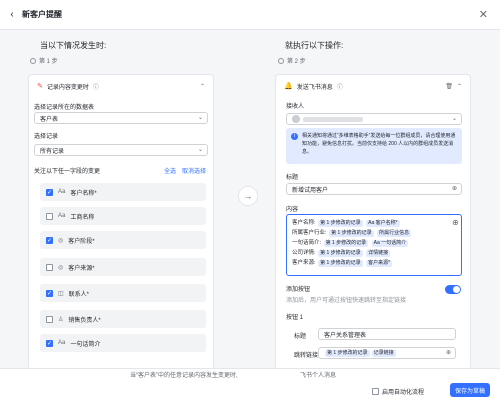 The image size is (500, 405). I want to click on title-input-value: 新增试用客户, so click(310, 190).